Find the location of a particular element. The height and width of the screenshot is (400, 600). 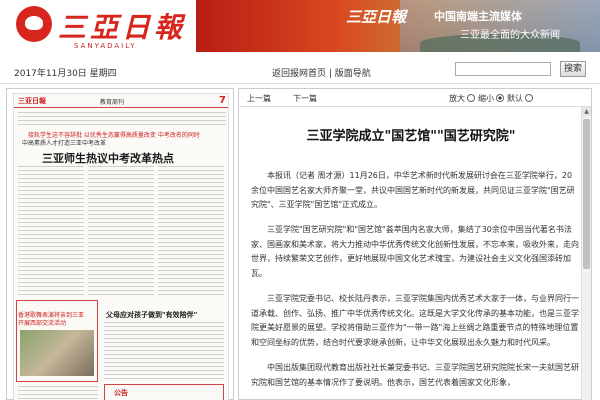

article-title: 三亚学院成立"国艺馆""国艺研究院" is located at coordinates (411, 136).